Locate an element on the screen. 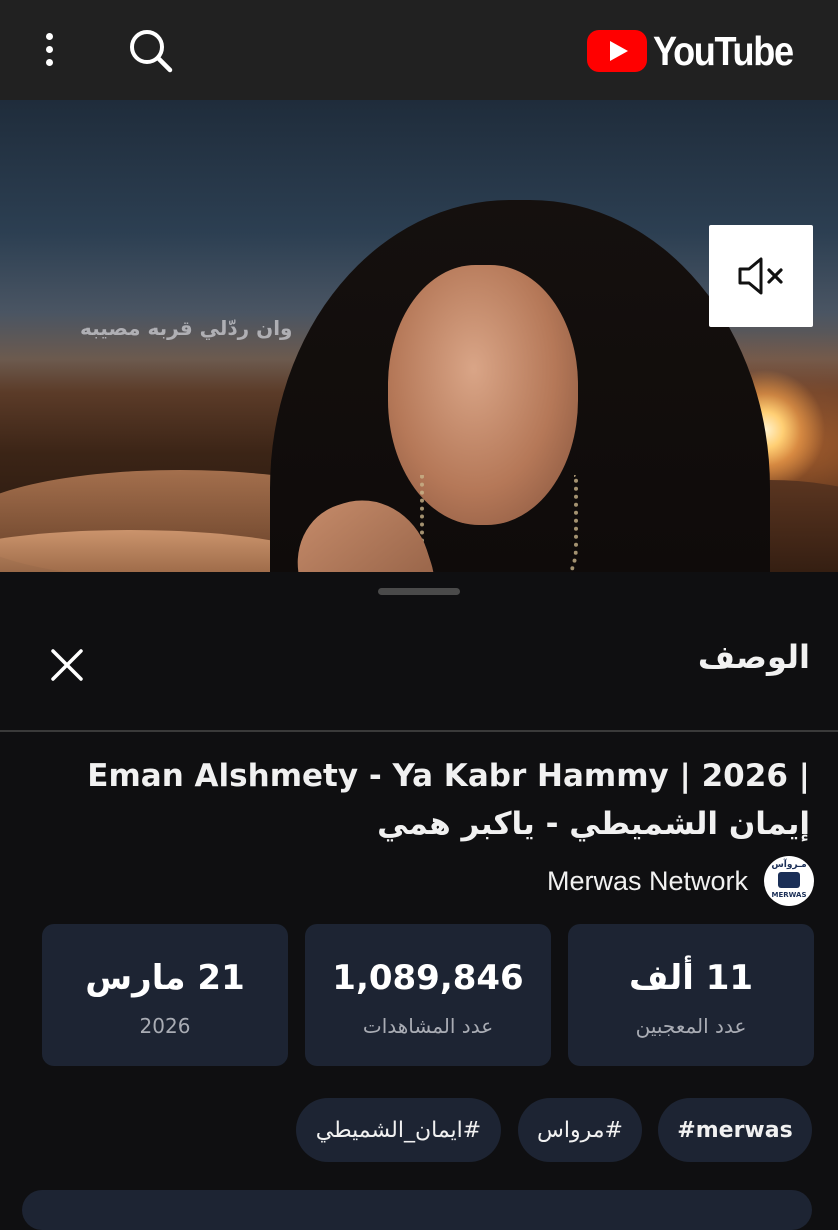 Image resolution: width=838 pixels, height=1230 pixels. stat-views: 1,089,846 عدد المشاهدات is located at coordinates (428, 995).